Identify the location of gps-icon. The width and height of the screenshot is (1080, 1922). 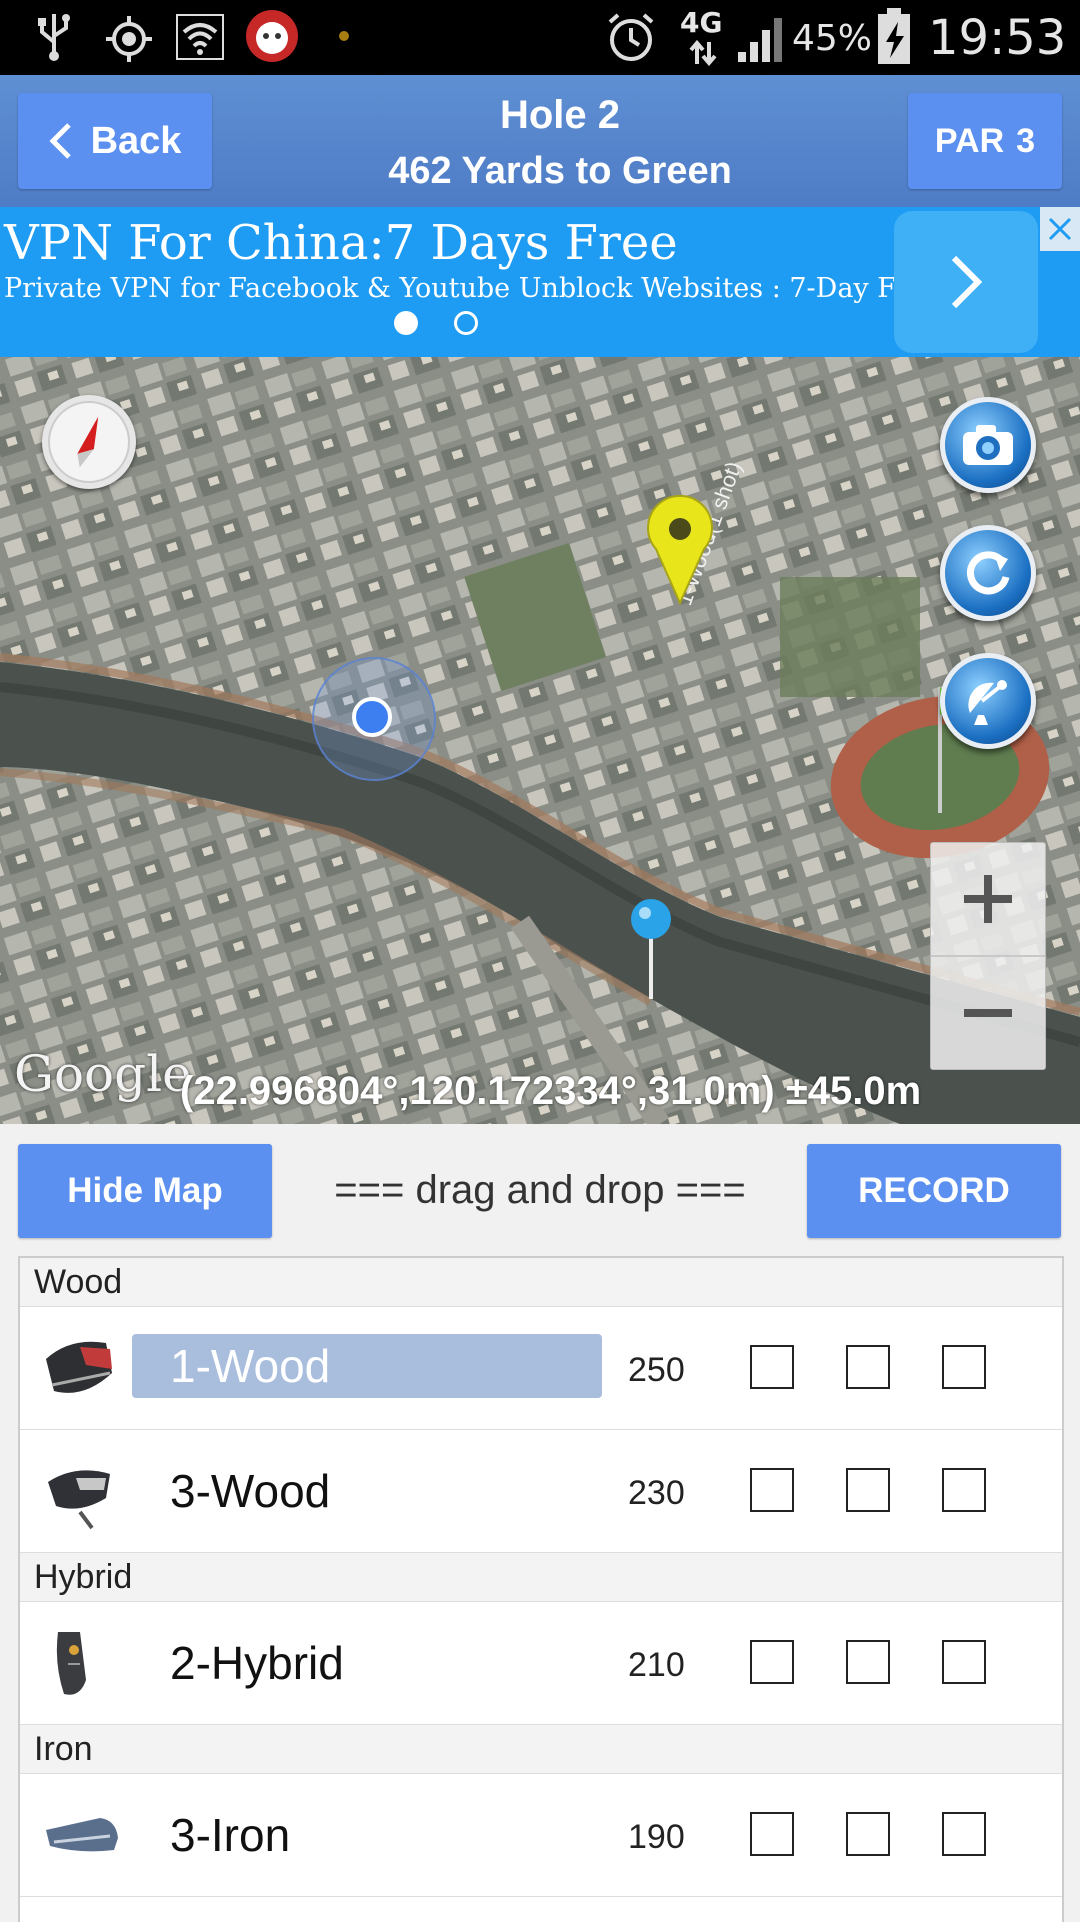
(129, 39).